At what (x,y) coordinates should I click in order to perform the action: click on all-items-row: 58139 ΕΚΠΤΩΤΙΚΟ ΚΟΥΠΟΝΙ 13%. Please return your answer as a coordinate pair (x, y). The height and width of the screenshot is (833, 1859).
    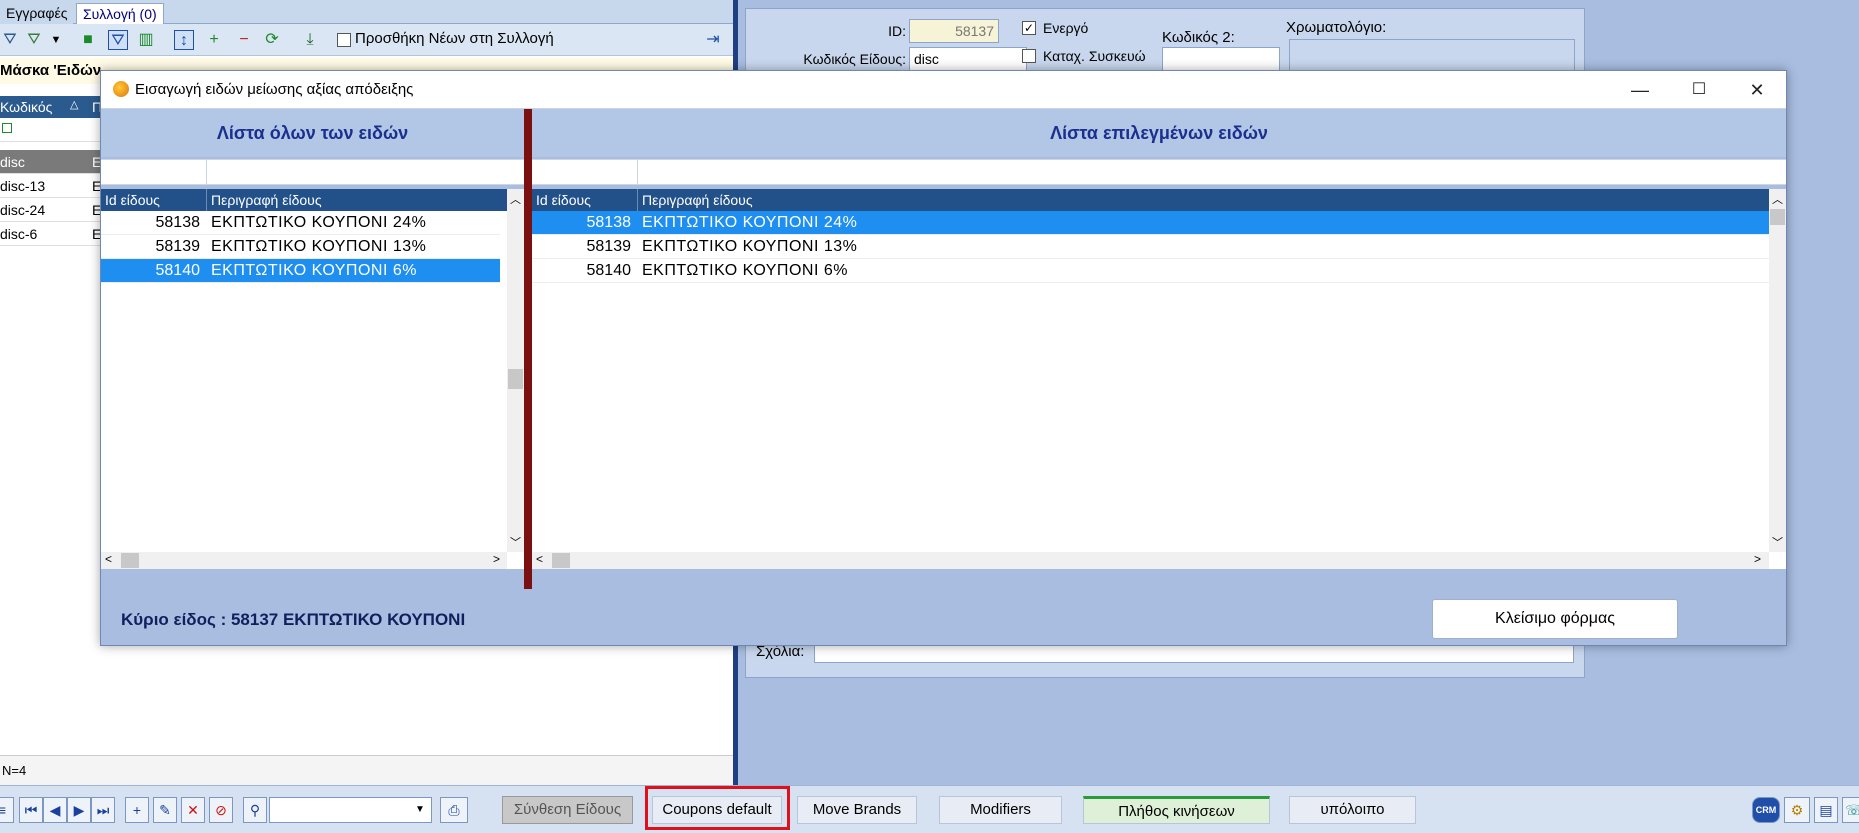
    Looking at the image, I should click on (300, 247).